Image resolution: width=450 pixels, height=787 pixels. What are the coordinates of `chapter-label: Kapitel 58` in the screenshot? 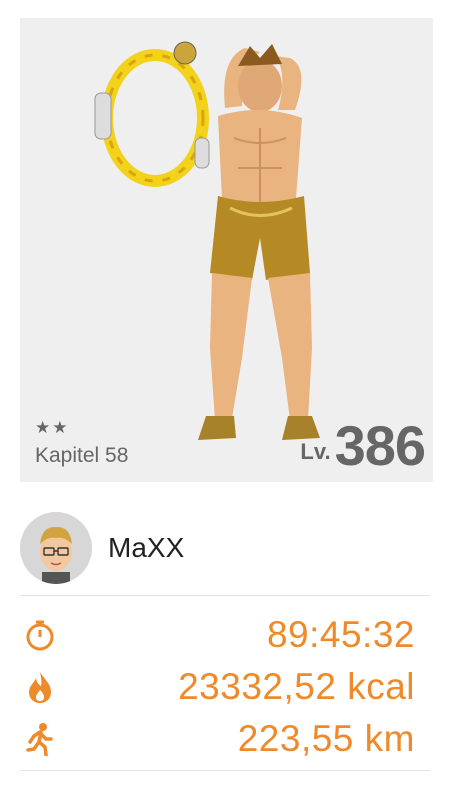 It's located at (82, 455).